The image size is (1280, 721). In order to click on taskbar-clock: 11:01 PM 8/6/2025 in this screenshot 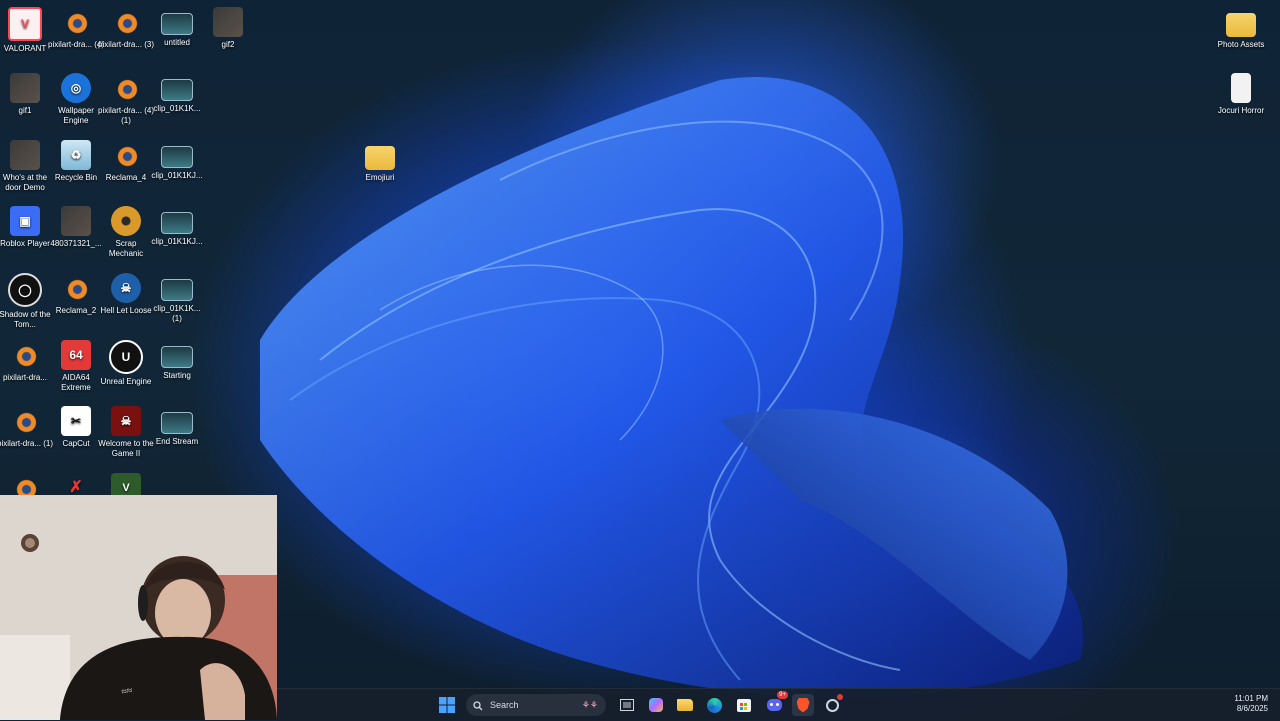, I will do `click(1251, 704)`.